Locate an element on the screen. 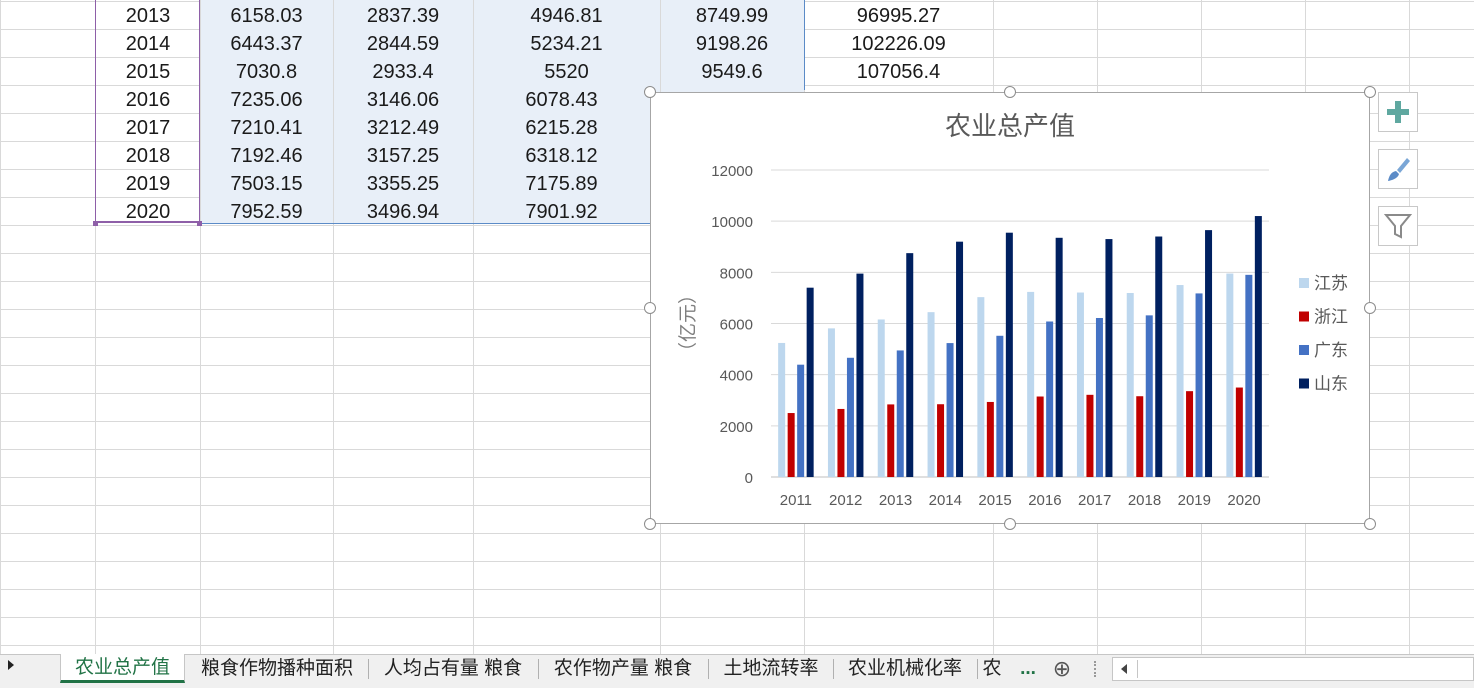 This screenshot has width=1474, height=688. cell-value: 96995.27 is located at coordinates (898, 15).